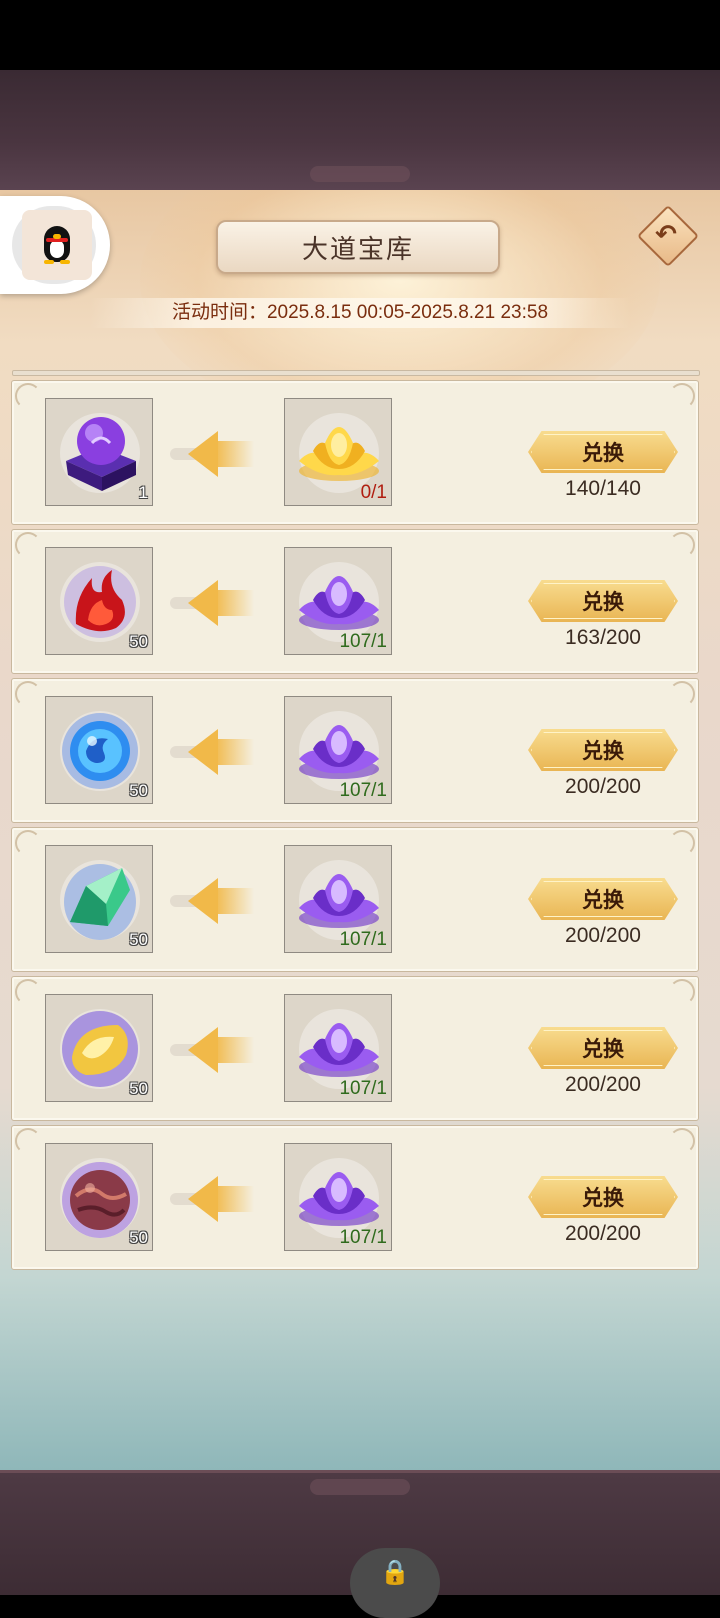  Describe the element at coordinates (143, 492) in the screenshot. I see `reward-quantity: 1` at that location.